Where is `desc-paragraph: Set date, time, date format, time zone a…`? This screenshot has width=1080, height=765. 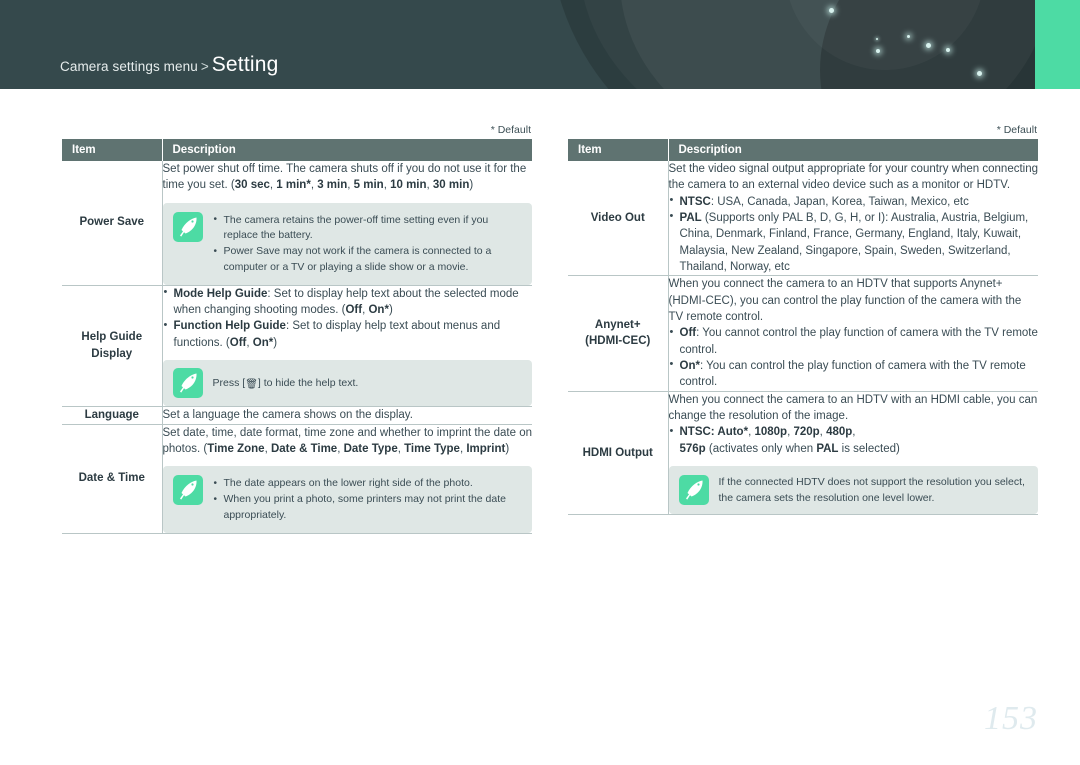 desc-paragraph: Set date, time, date format, time zone a… is located at coordinates (348, 441).